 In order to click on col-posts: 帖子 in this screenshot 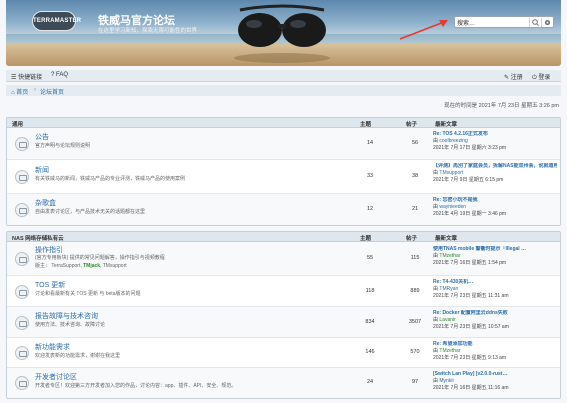, I will do `click(412, 239)`.